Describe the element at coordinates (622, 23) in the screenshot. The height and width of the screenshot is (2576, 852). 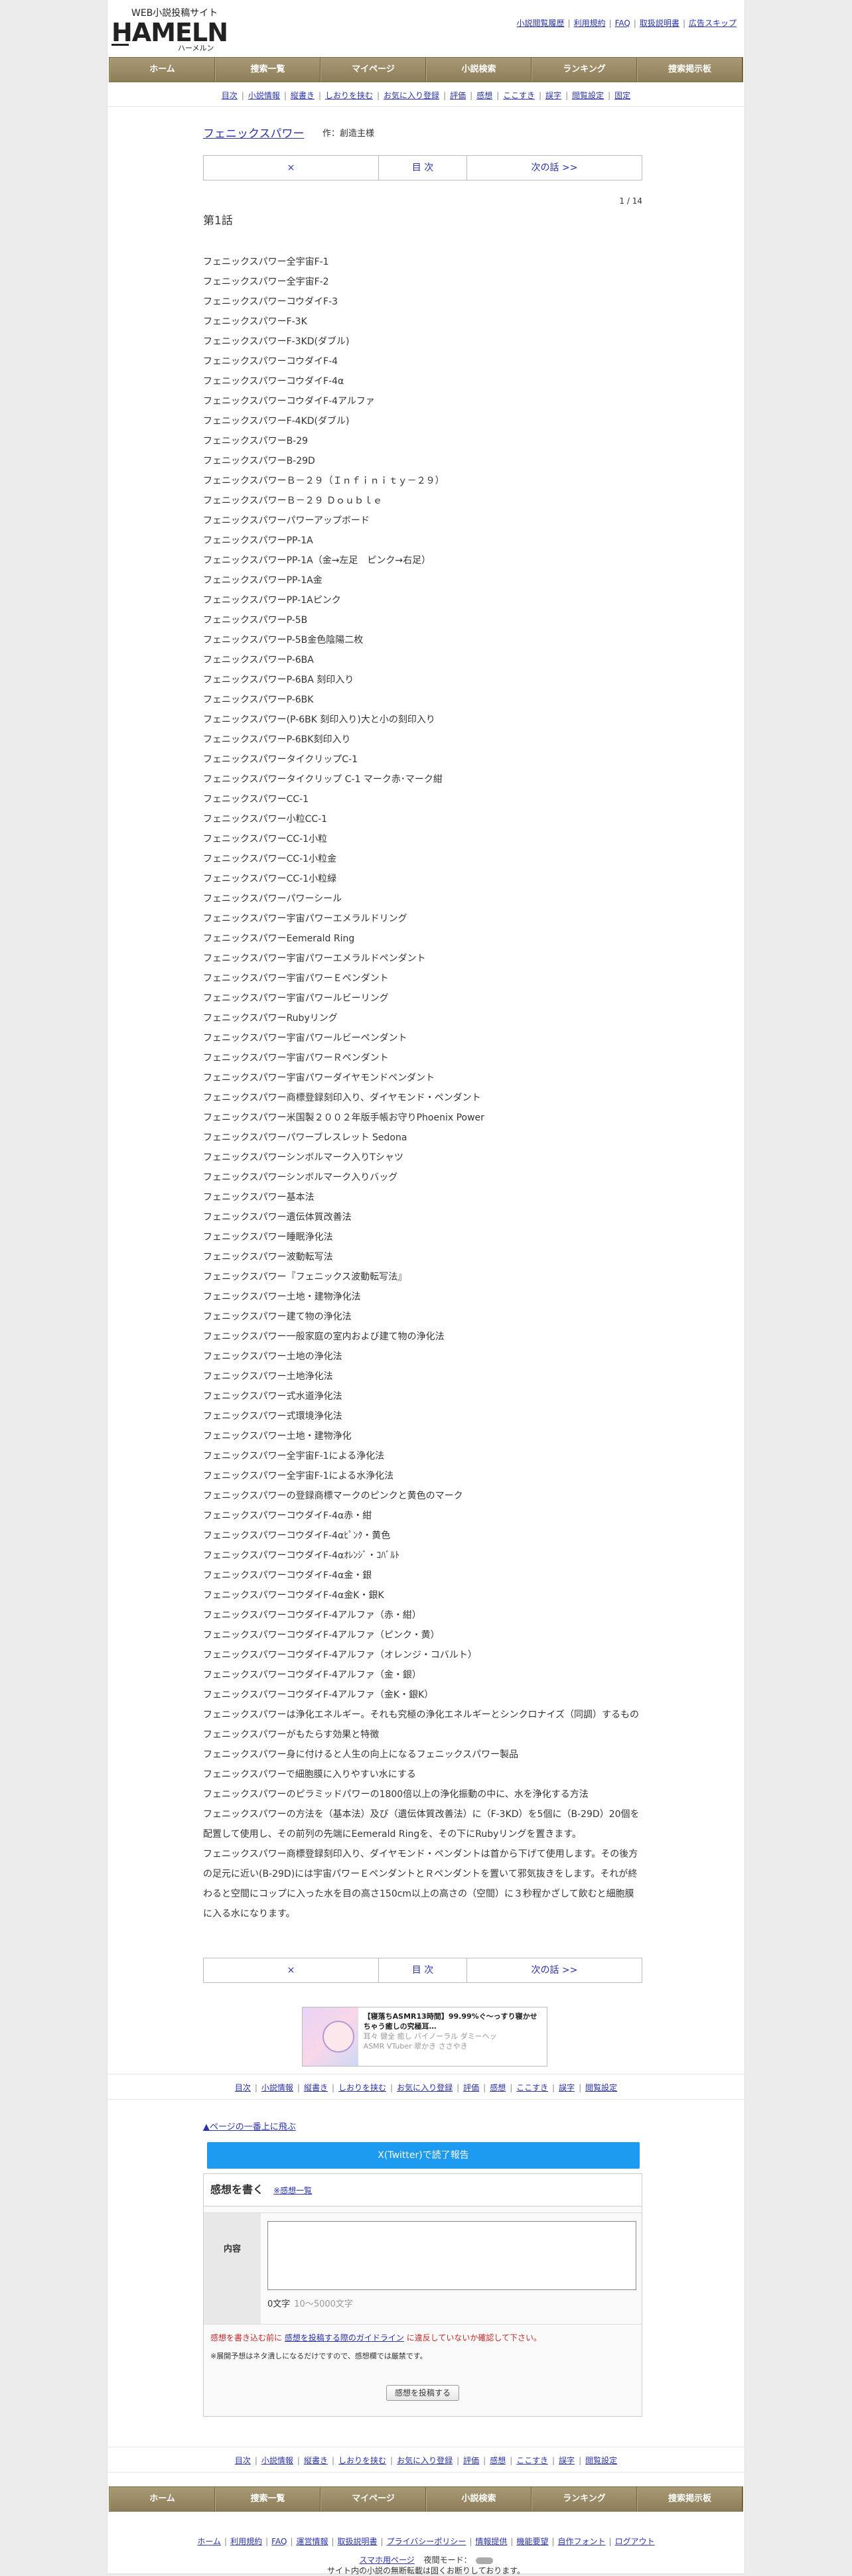
I see `header-link-faq: FAQ` at that location.